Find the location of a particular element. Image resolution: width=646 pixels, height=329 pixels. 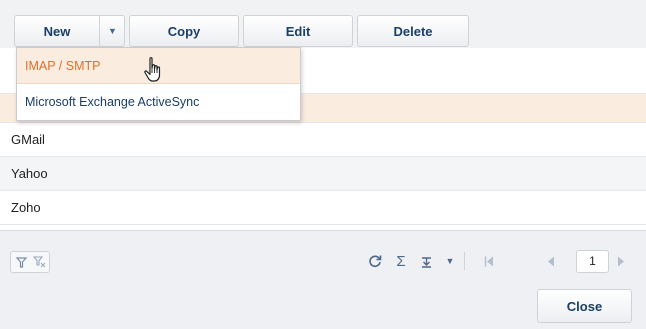

page-number-input: 1 is located at coordinates (592, 261).